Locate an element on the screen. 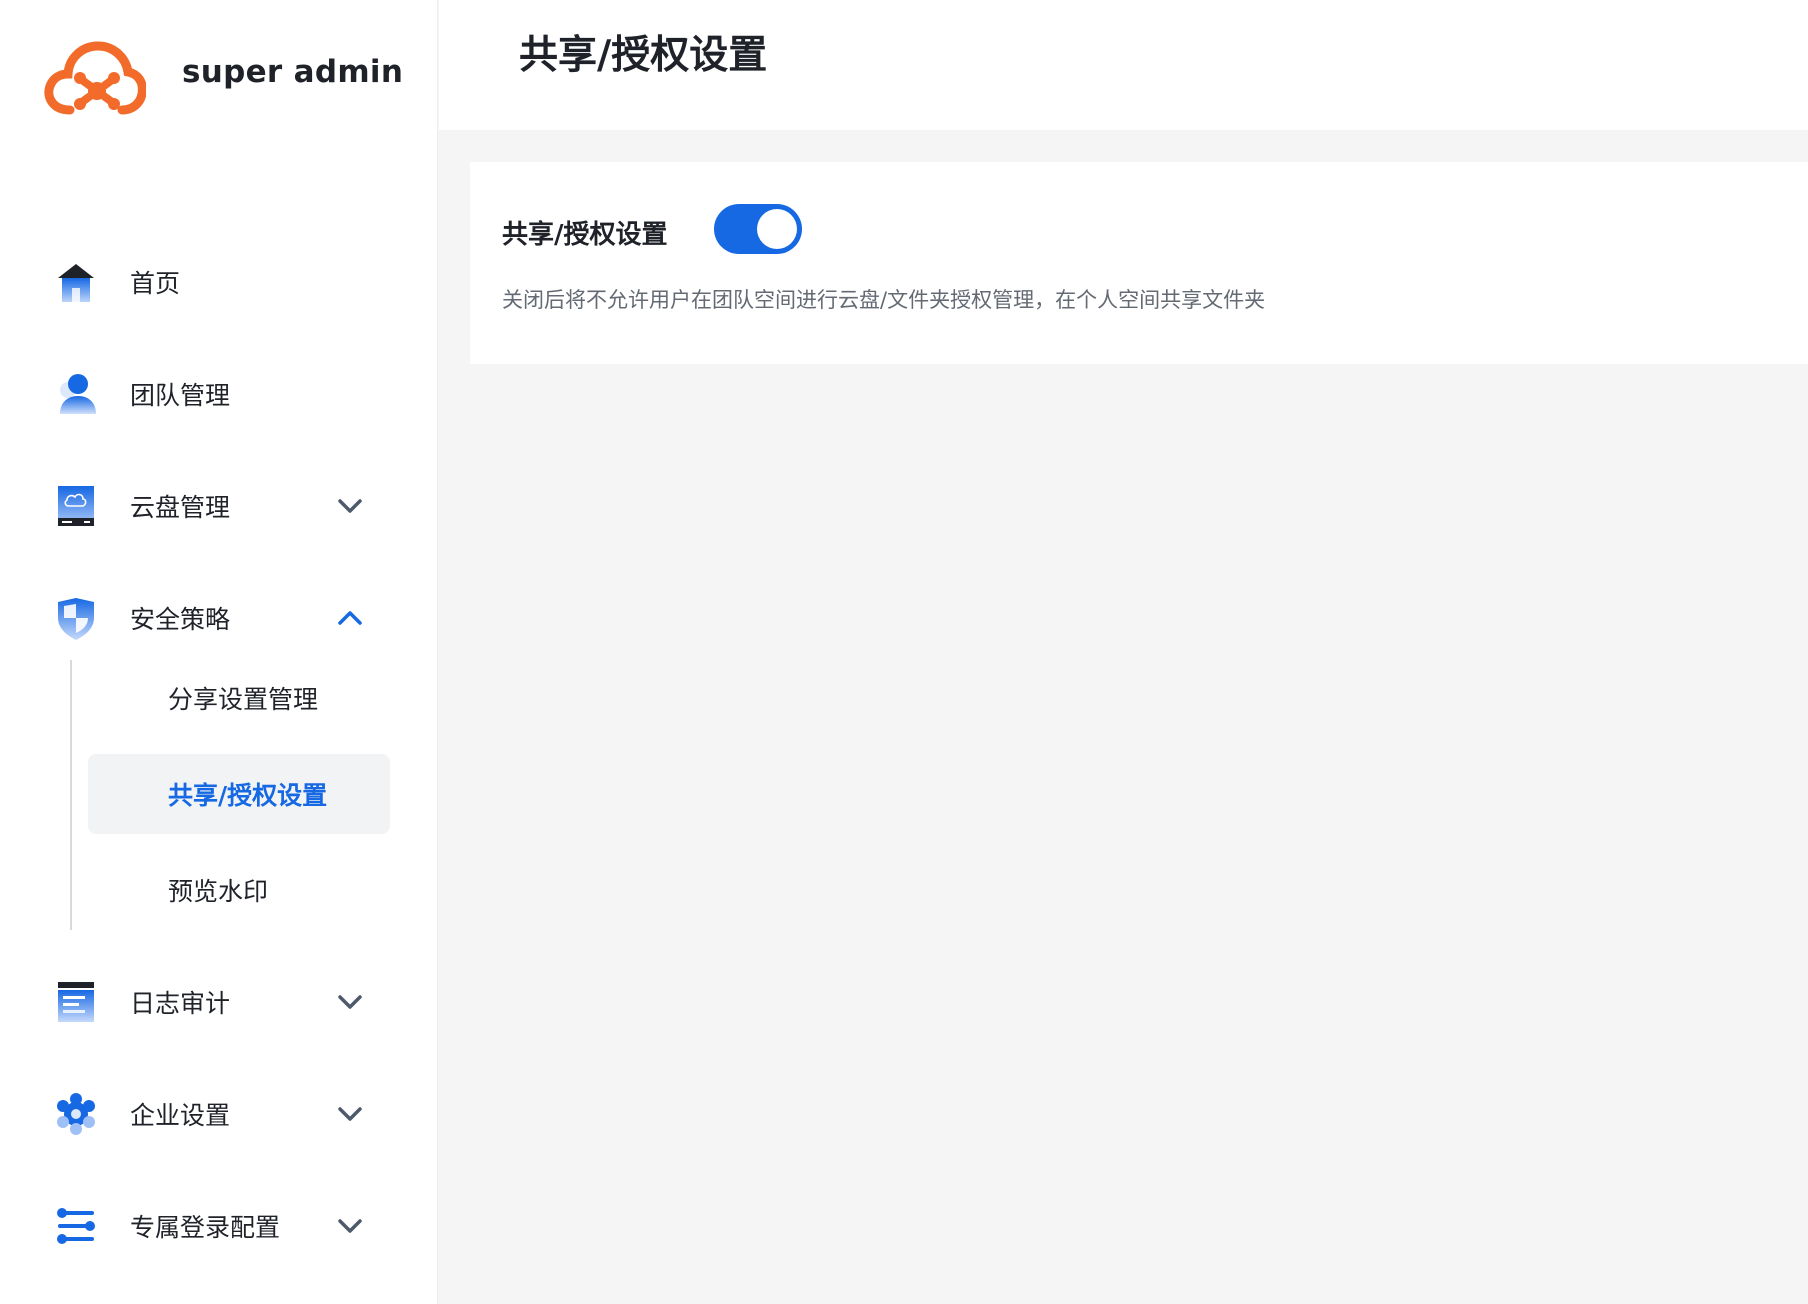 Image resolution: width=1808 pixels, height=1304 pixels. submenu-item-label: 分享设置管理 is located at coordinates (243, 699).